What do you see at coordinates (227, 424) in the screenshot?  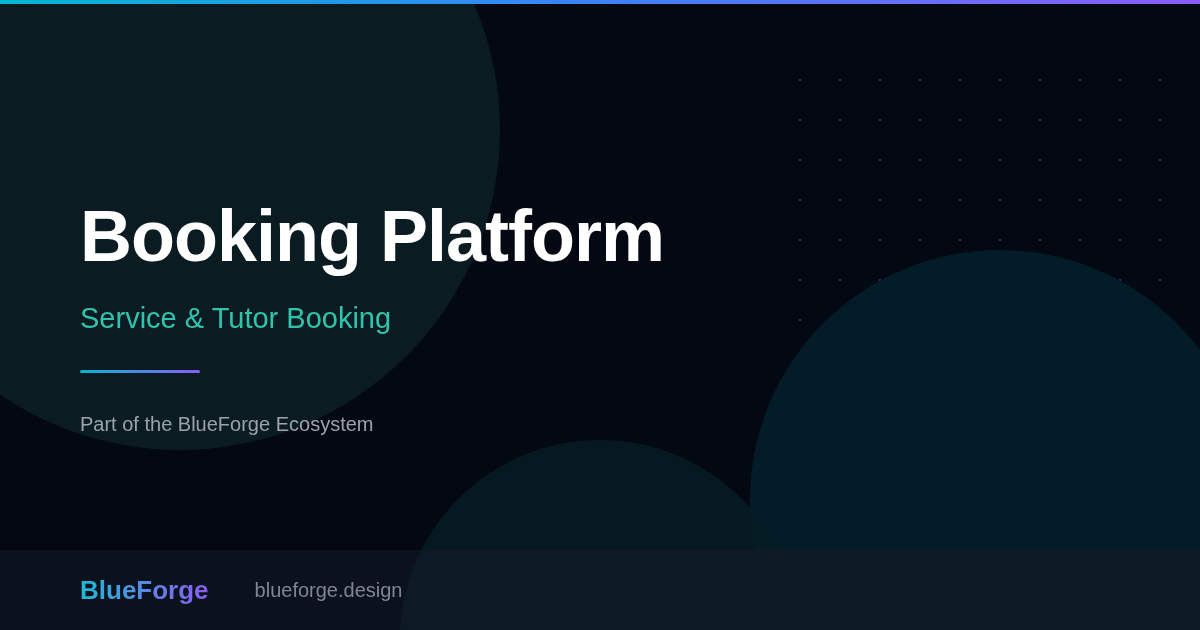 I see `tagline: Part of the BlueForge Ecosystem` at bounding box center [227, 424].